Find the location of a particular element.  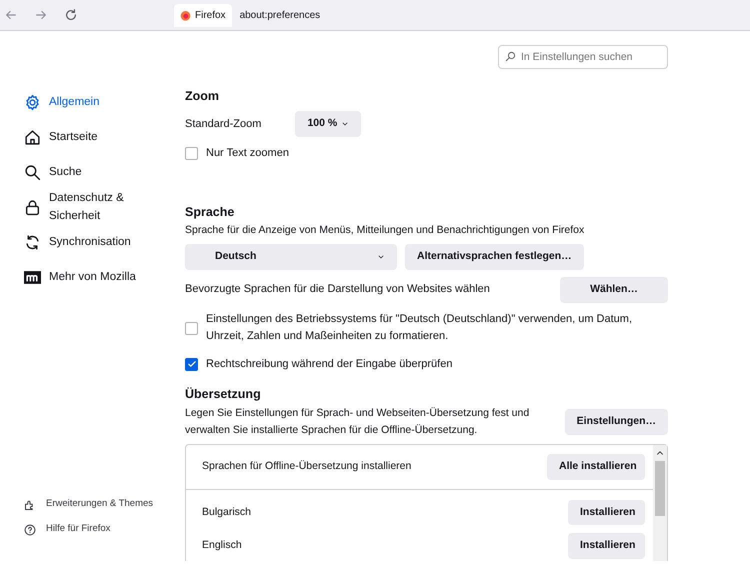

setting-label: Bevorzugte Sprachen für die Darstellung von Websites wählen is located at coordinates (337, 290).